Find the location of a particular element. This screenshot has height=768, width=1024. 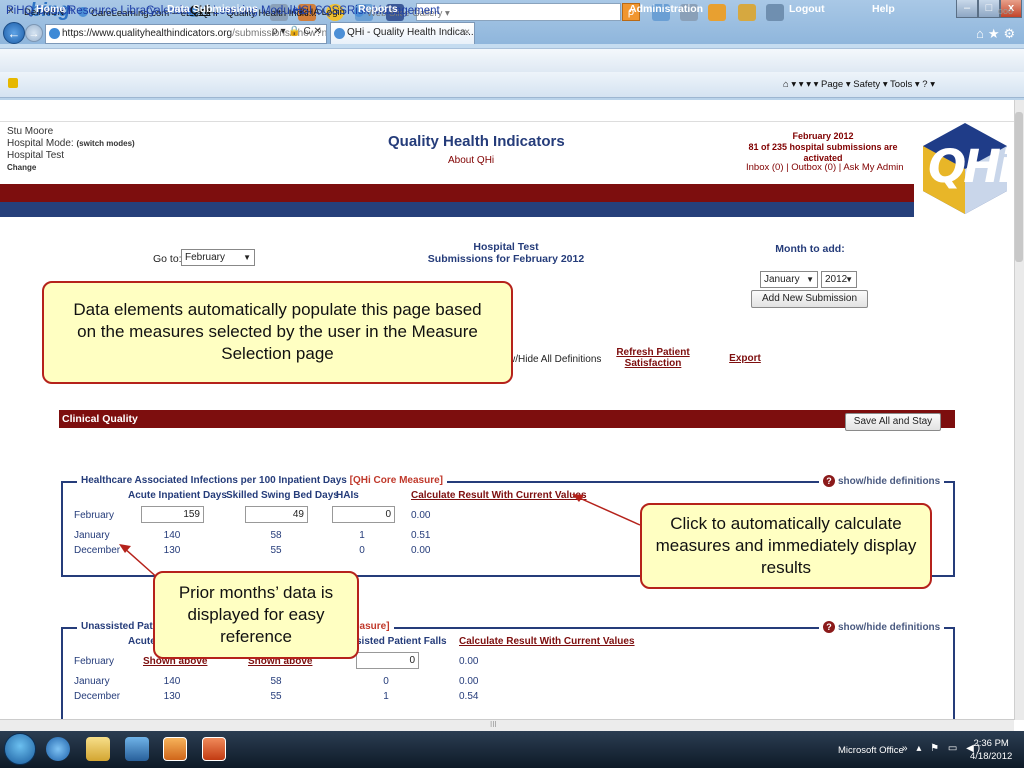

internet-explorer-icon is located at coordinates (58, 749).